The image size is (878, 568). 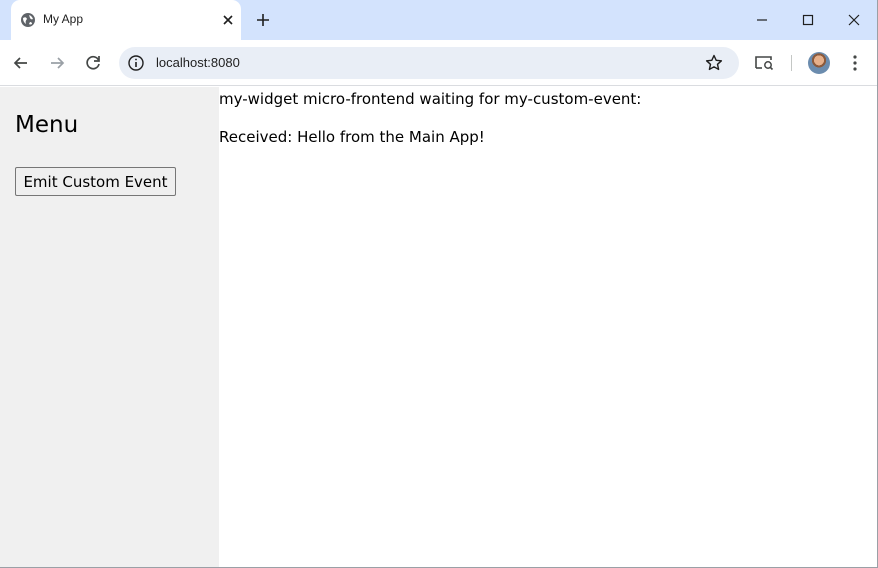 I want to click on minimize-icon, so click(x=762, y=20).